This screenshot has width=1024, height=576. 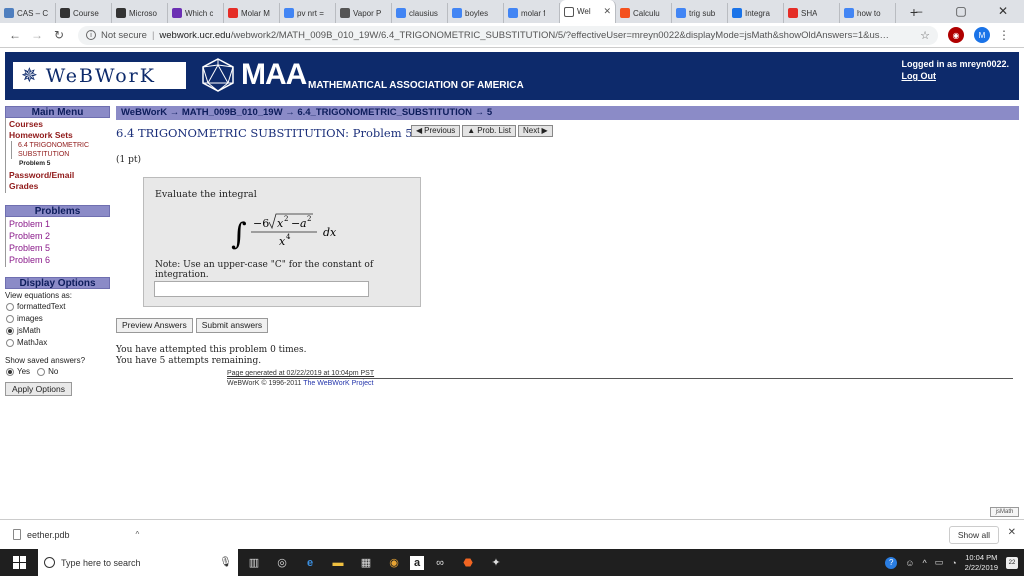 What do you see at coordinates (41, 372) in the screenshot?
I see `radio-no` at bounding box center [41, 372].